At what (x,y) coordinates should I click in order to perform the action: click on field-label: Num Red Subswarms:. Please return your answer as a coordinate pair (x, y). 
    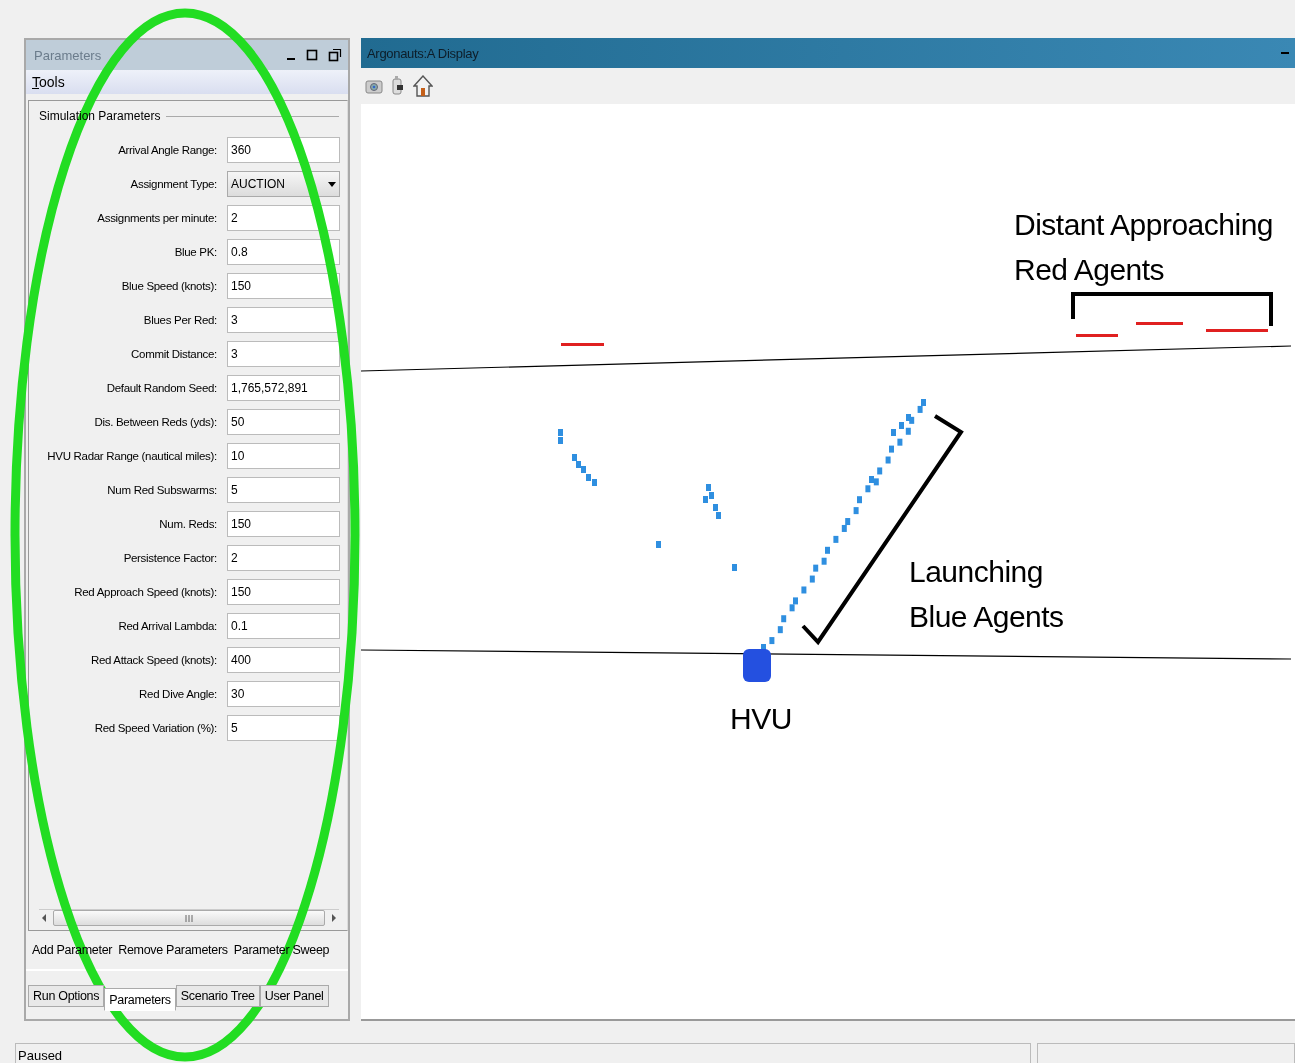
    Looking at the image, I should click on (161, 490).